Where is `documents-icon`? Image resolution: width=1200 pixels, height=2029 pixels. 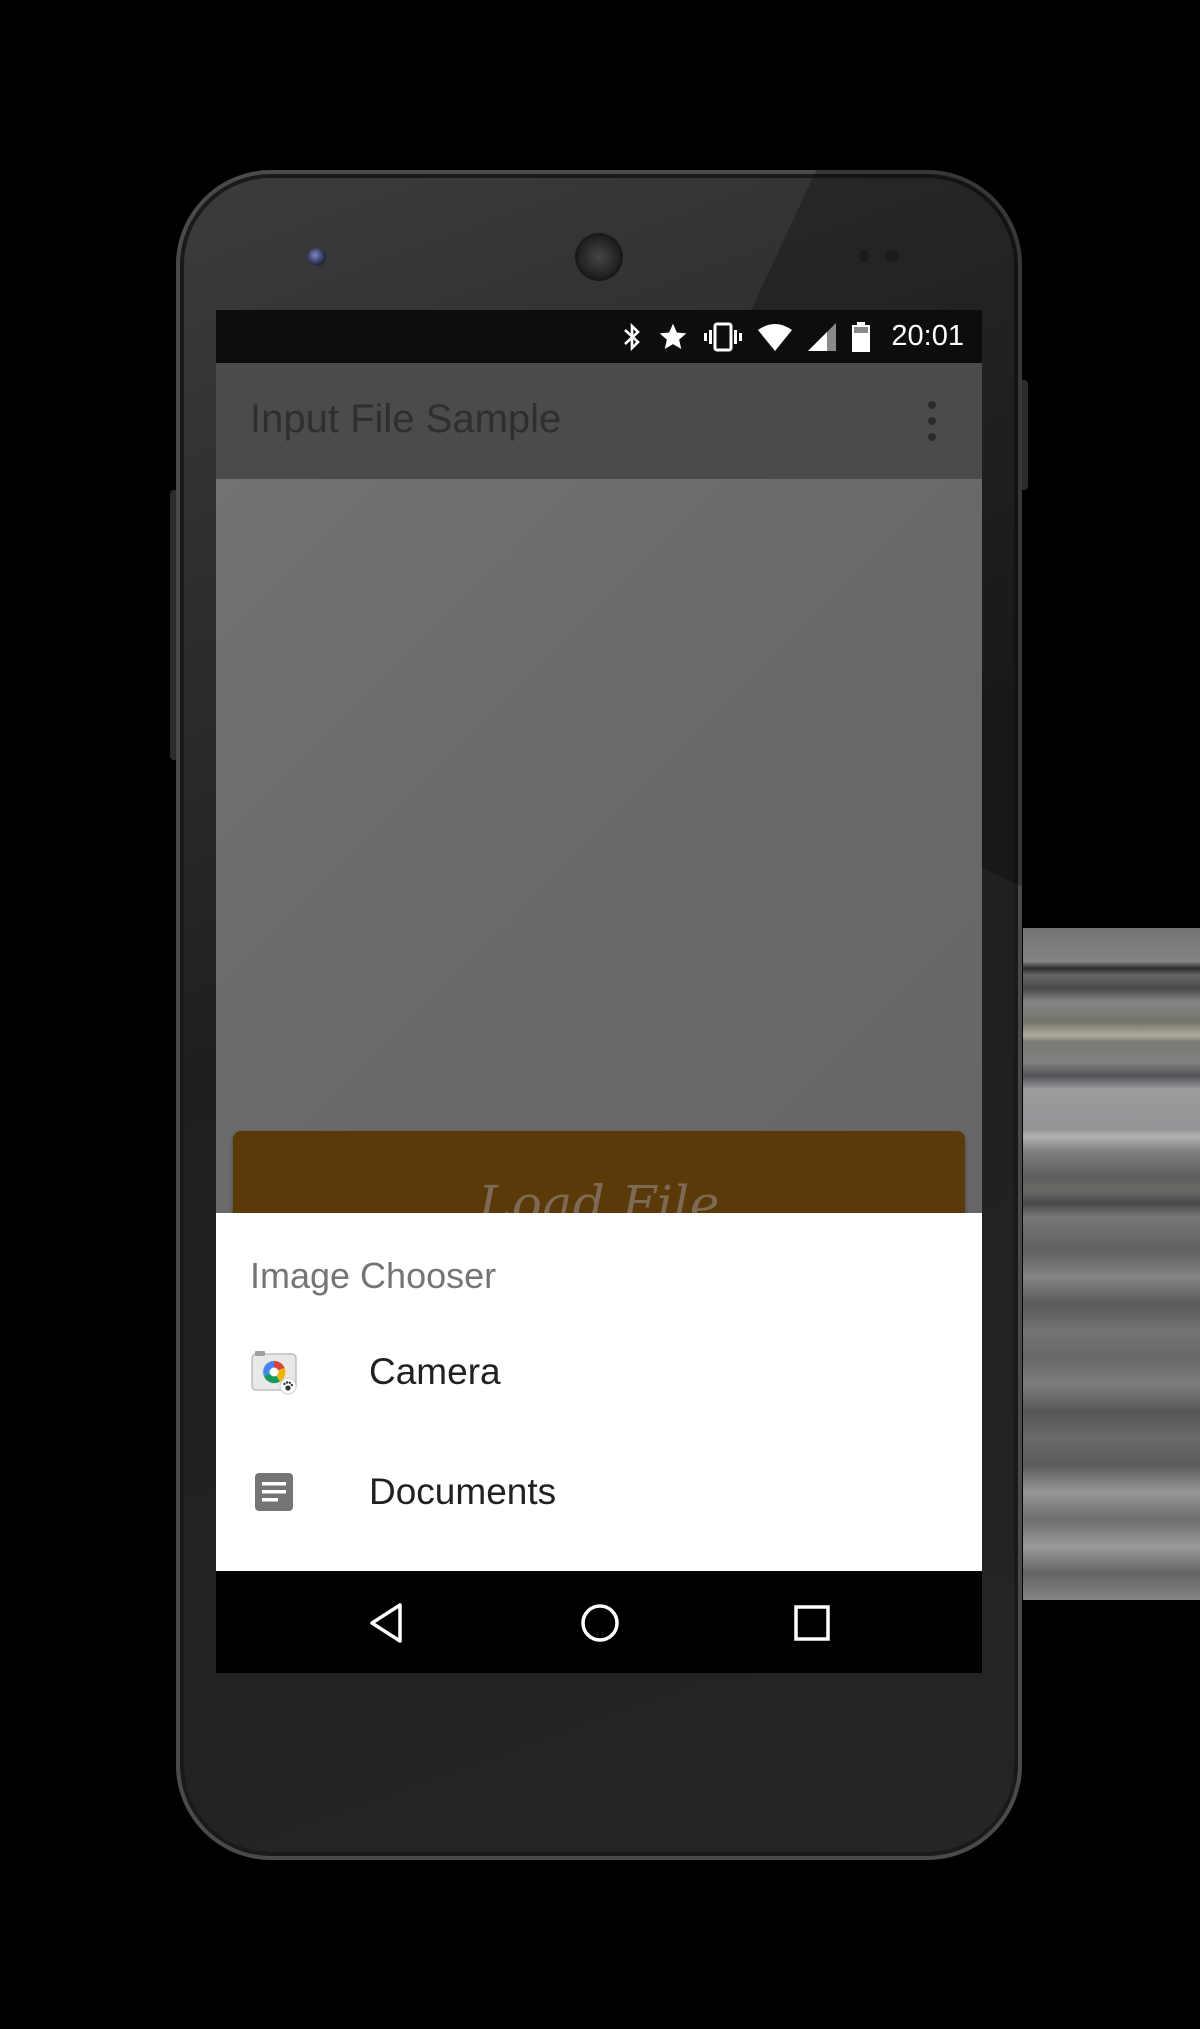 documents-icon is located at coordinates (274, 1492).